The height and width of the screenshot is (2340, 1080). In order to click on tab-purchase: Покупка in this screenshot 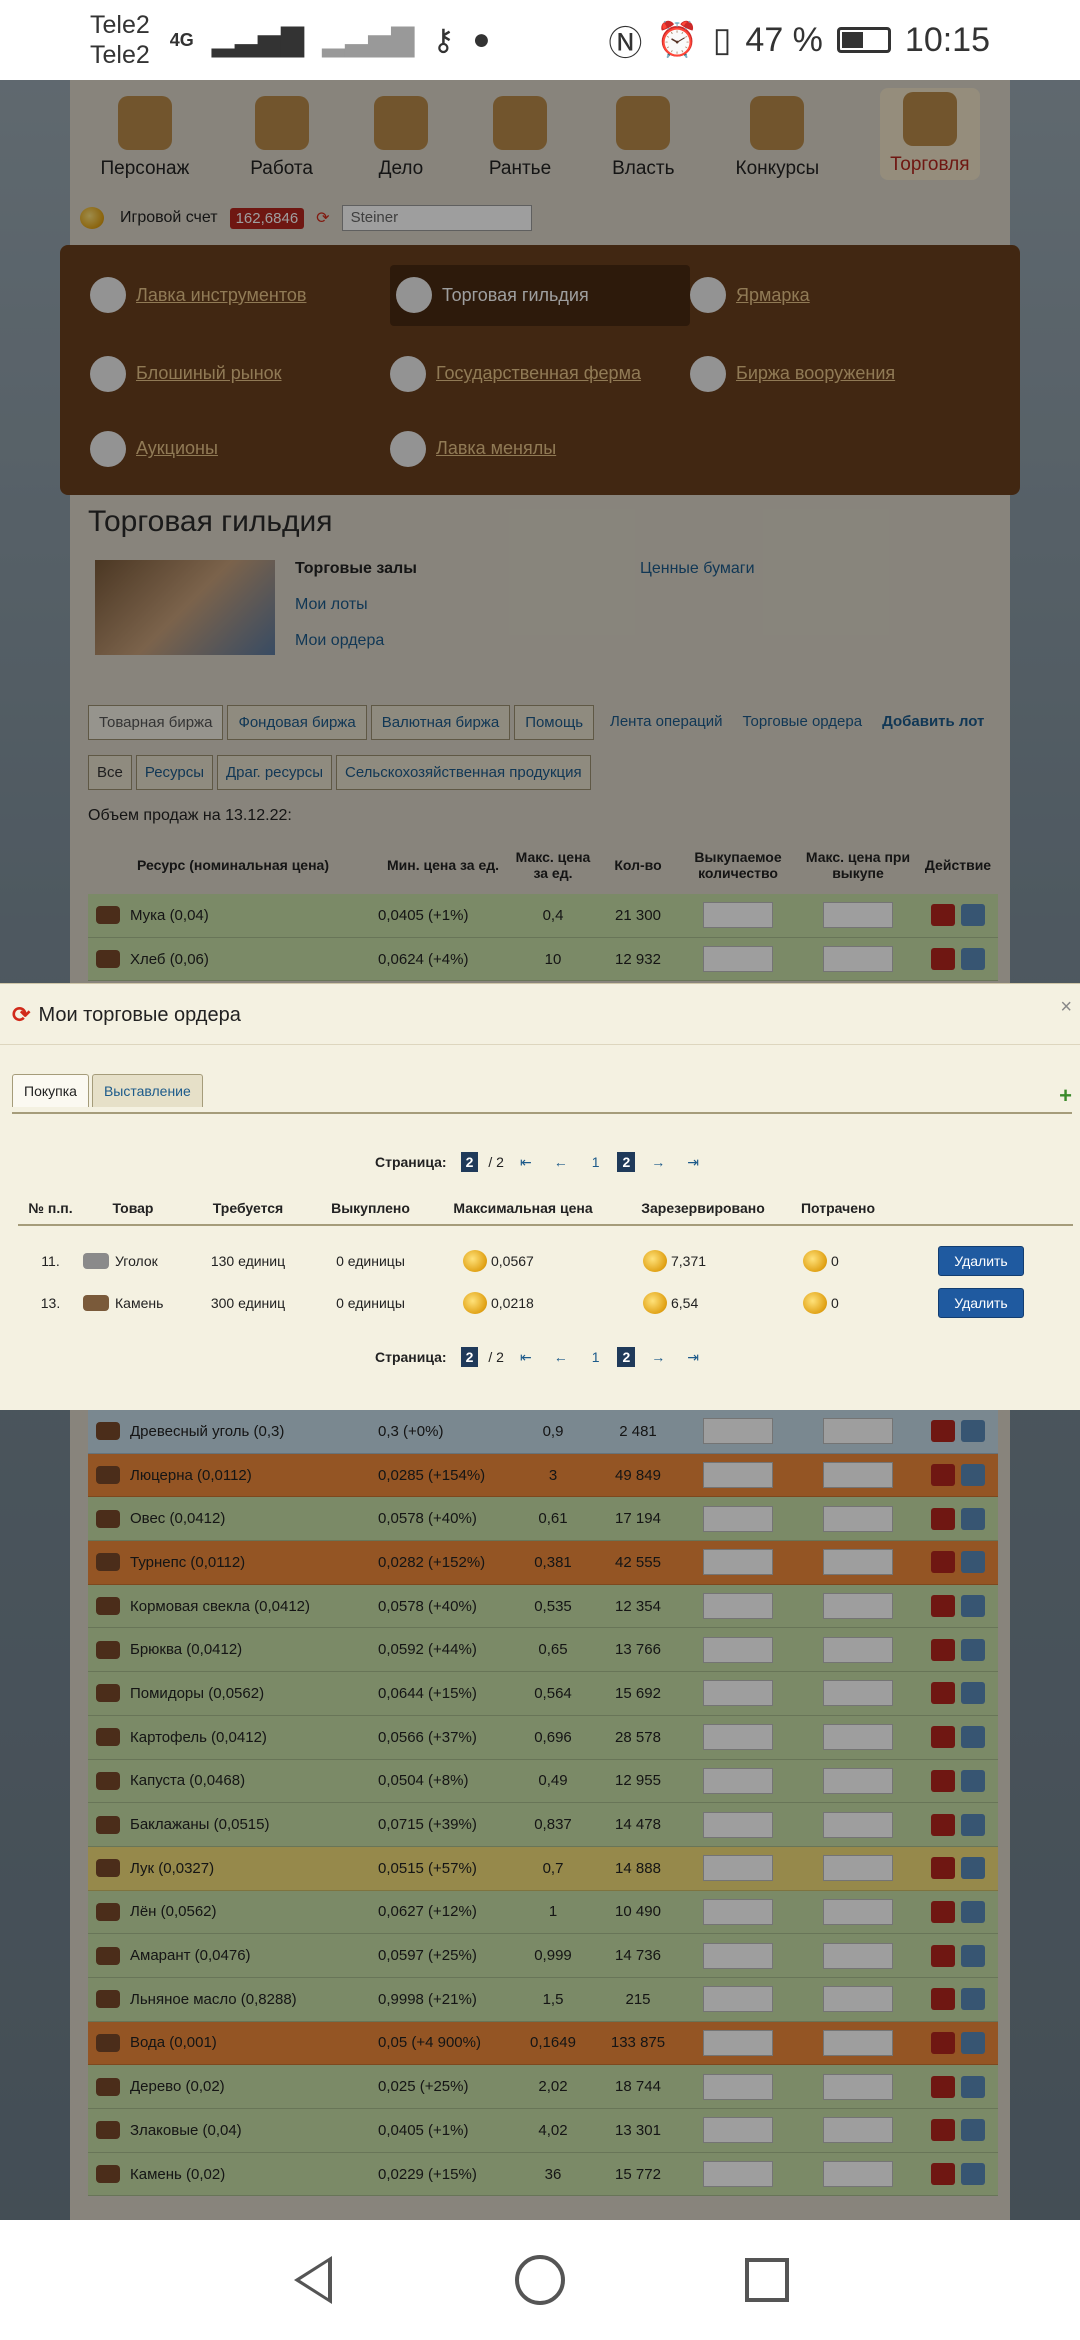, I will do `click(50, 1090)`.